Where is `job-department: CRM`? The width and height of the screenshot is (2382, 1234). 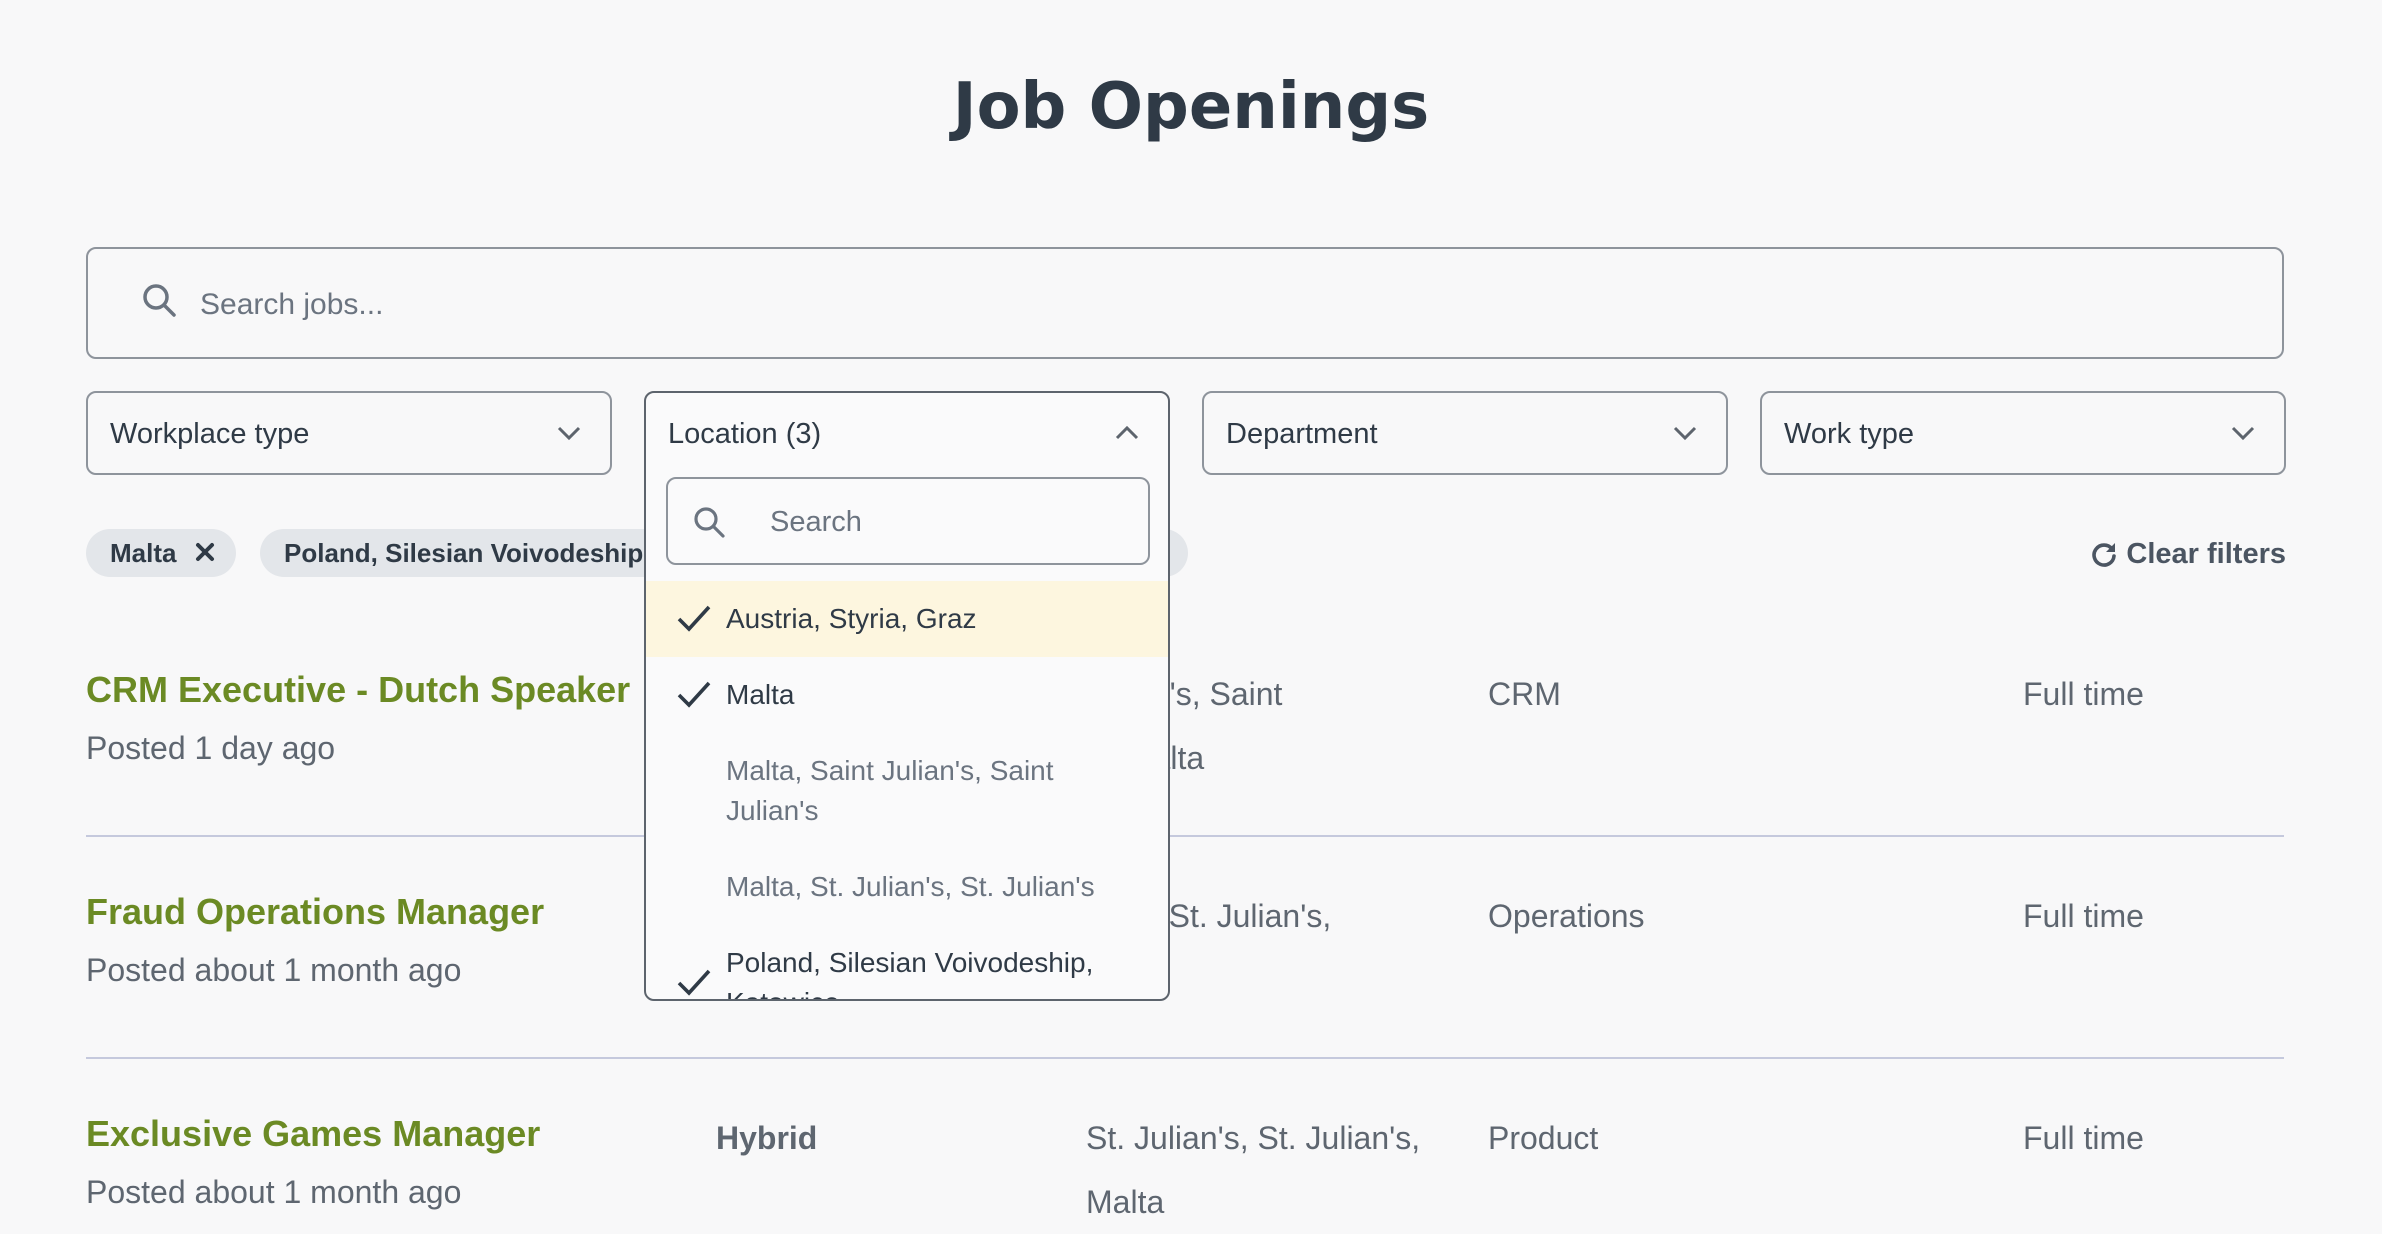
job-department: CRM is located at coordinates (1524, 694).